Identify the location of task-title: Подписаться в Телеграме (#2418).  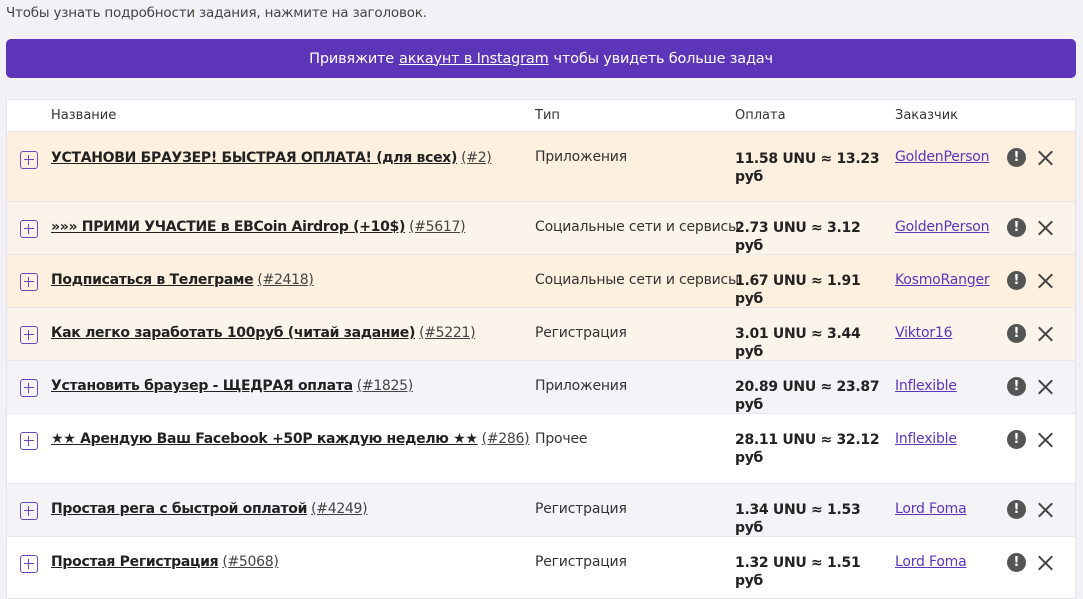
(182, 280).